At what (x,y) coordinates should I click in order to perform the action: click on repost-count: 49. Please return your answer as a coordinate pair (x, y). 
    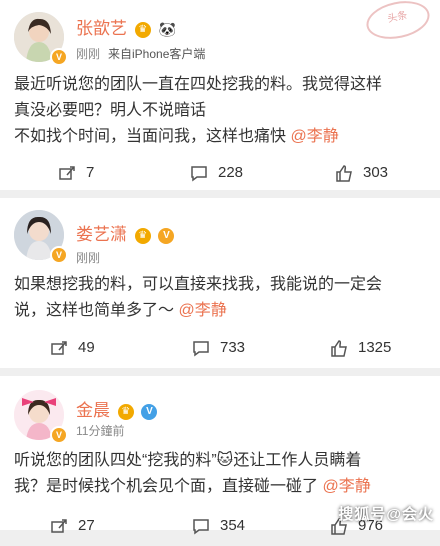
    Looking at the image, I should click on (86, 347).